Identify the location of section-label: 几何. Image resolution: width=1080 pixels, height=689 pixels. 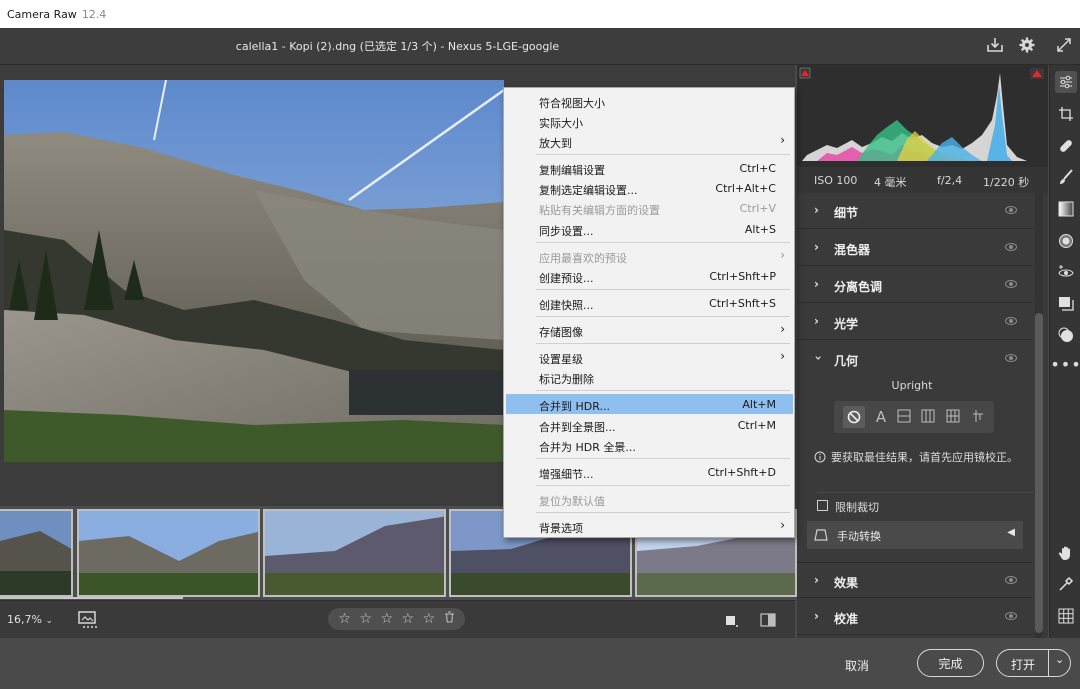
(846, 361).